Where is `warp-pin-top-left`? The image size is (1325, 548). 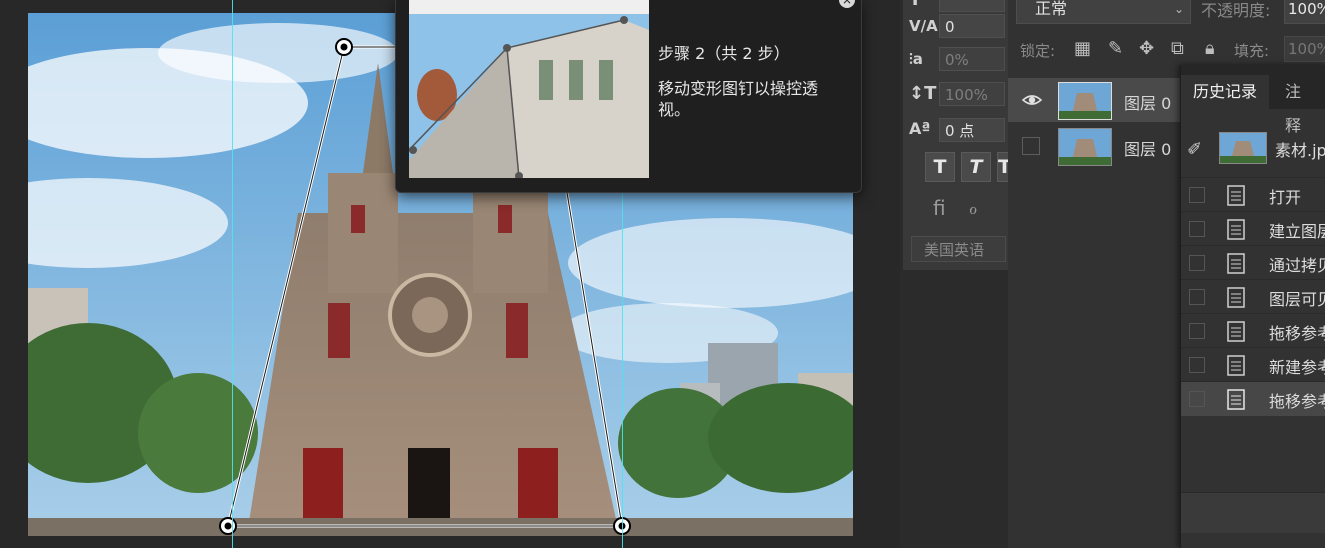 warp-pin-top-left is located at coordinates (344, 47).